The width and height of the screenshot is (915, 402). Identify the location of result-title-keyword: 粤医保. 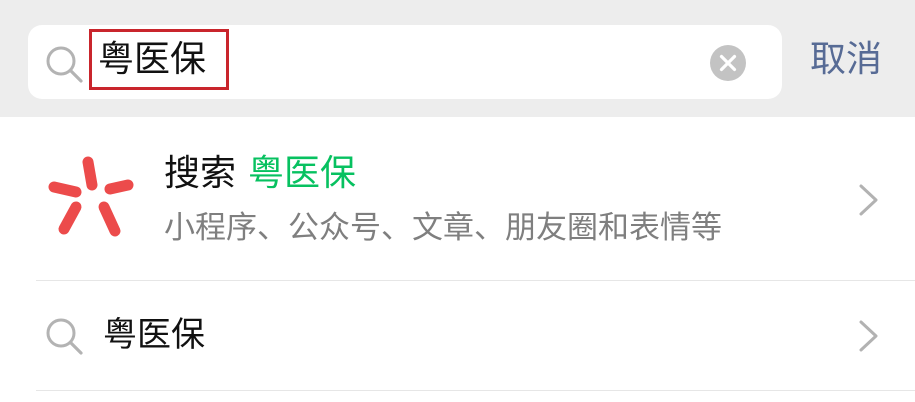
(302, 173).